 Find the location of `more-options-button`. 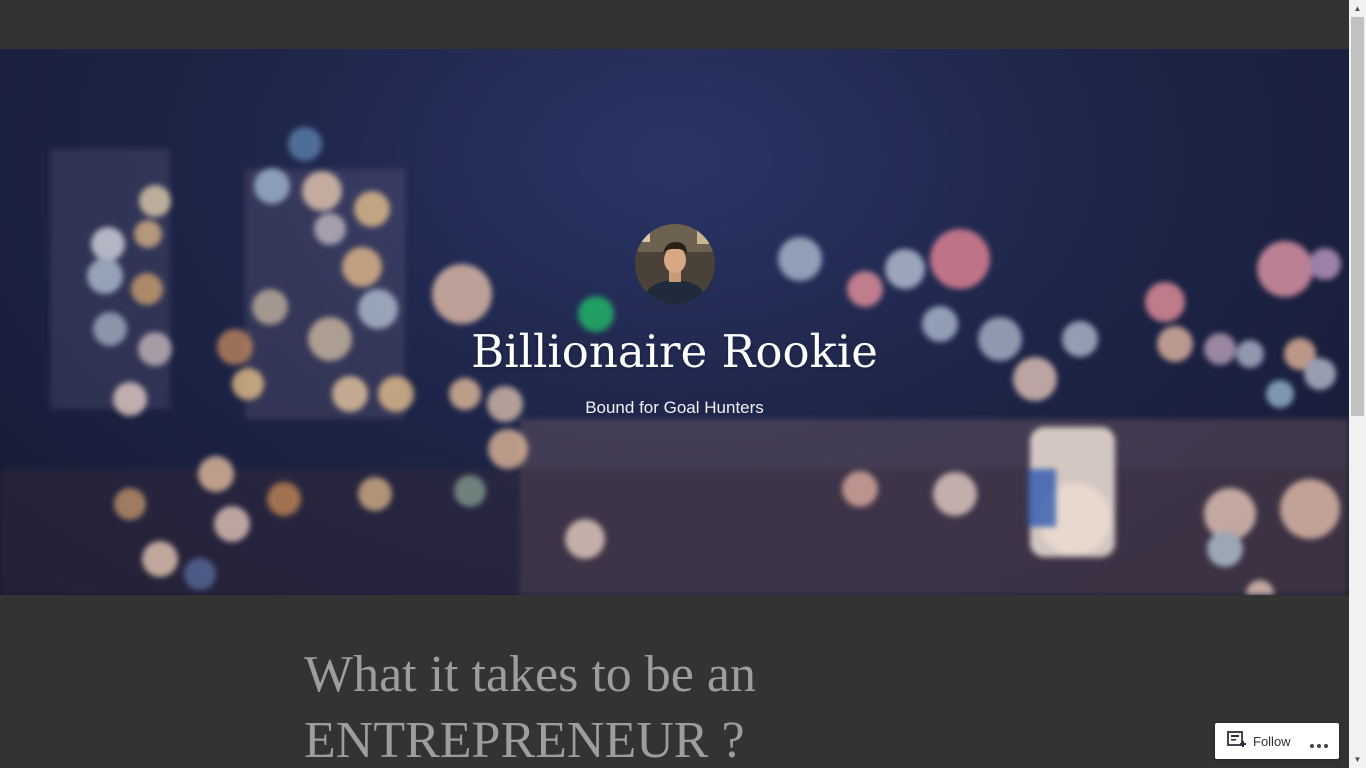

more-options-button is located at coordinates (1319, 742).